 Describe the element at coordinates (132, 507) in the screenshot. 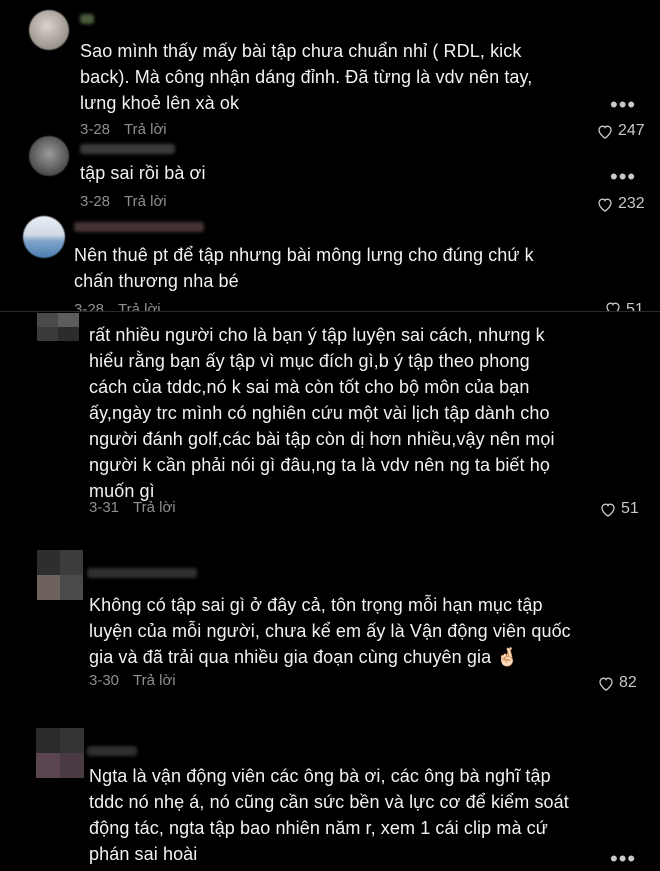

I see `comment-meta: 3-31 Trả lời` at that location.